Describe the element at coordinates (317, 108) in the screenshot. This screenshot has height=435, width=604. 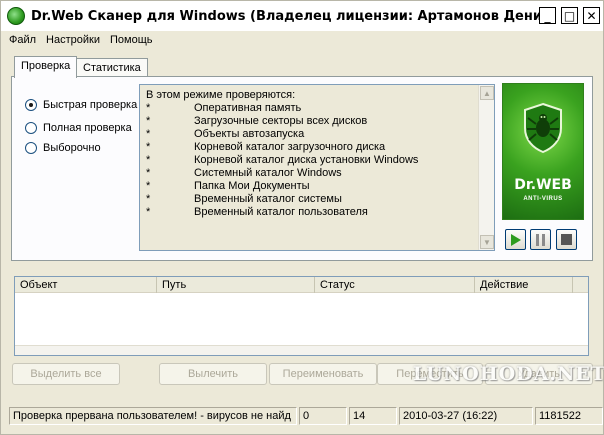
I see `info-item: * Оперативная память` at that location.